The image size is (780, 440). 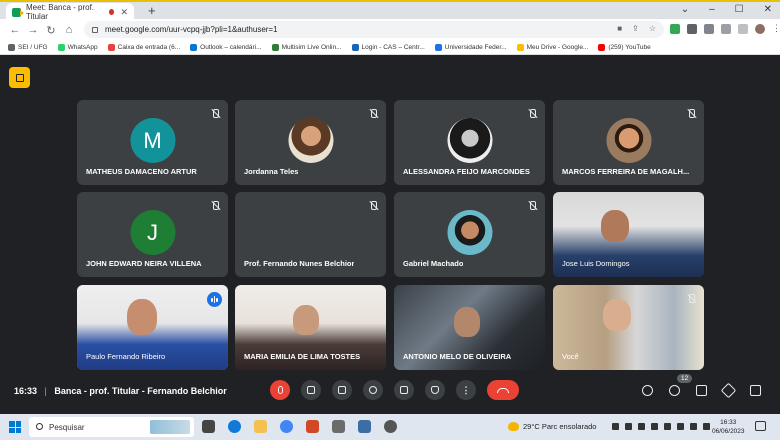 I want to click on forward-arrow-icon: →, so click(x=33, y=30).